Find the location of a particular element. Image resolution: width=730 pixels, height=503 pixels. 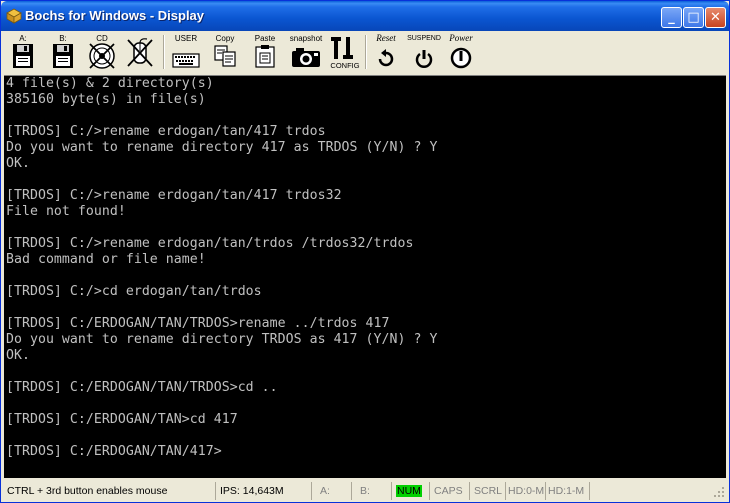

mouse-hint: CTRL + 3rd button enables mouse is located at coordinates (87, 491).